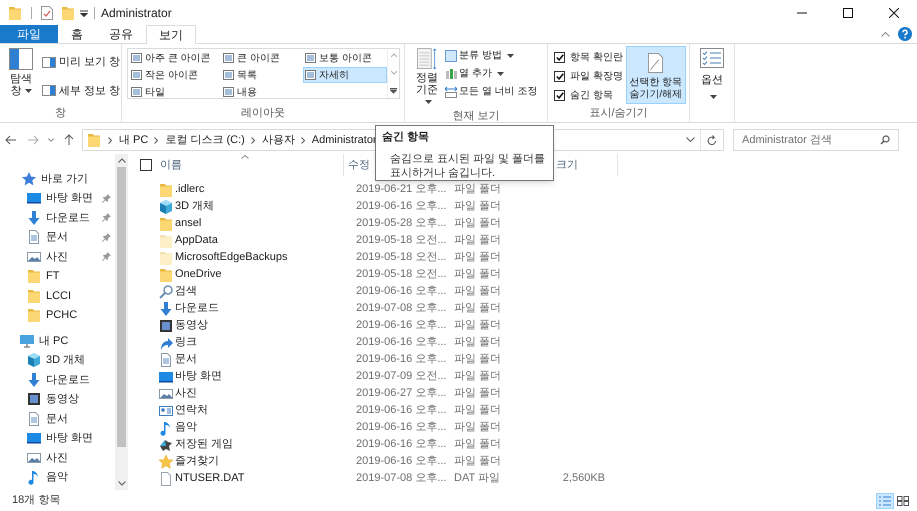 The image size is (917, 511). I want to click on details-view-button, so click(885, 500).